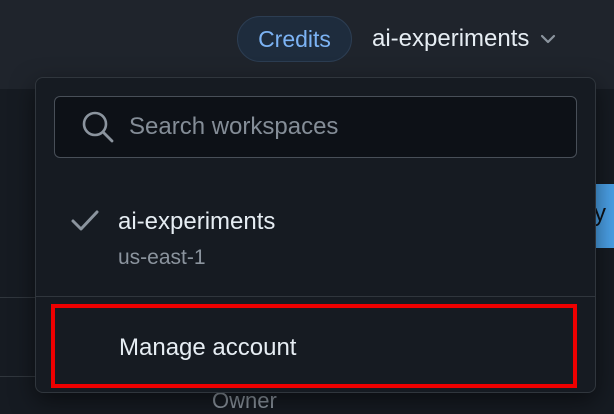 This screenshot has height=414, width=614. What do you see at coordinates (315, 296) in the screenshot?
I see `menu-divider` at bounding box center [315, 296].